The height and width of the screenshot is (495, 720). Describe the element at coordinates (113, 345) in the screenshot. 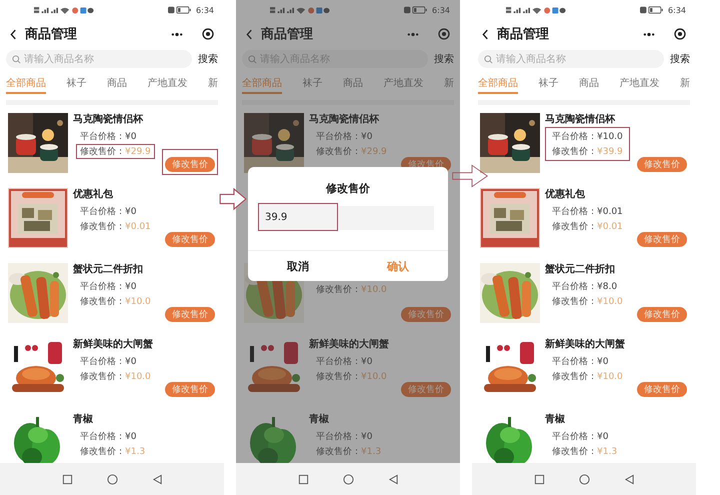

I see `product-name: 新鲜美味的大闸蟹` at that location.